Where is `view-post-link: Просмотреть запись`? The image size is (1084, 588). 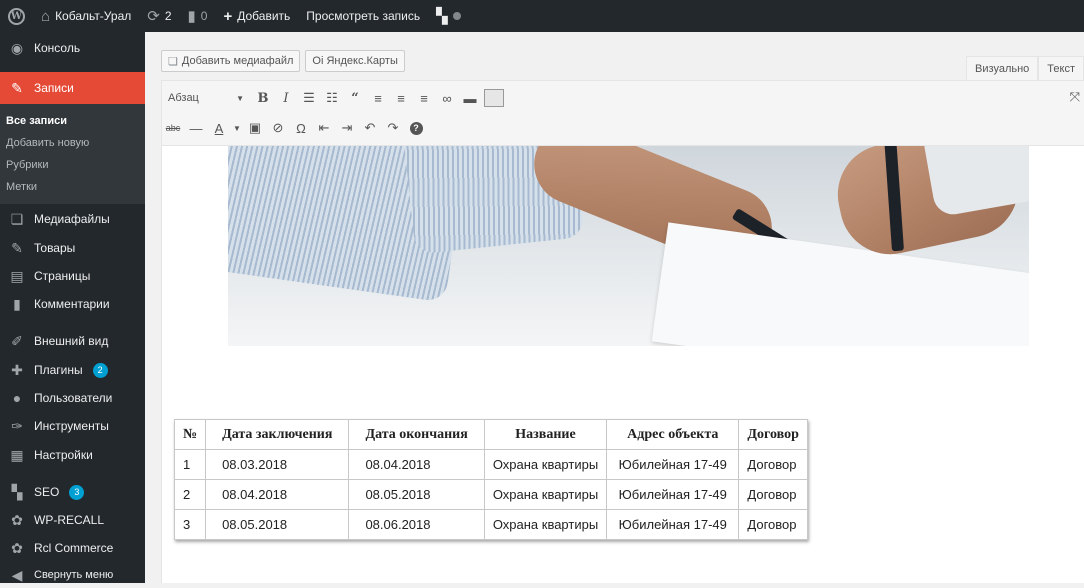 view-post-link: Просмотреть запись is located at coordinates (363, 16).